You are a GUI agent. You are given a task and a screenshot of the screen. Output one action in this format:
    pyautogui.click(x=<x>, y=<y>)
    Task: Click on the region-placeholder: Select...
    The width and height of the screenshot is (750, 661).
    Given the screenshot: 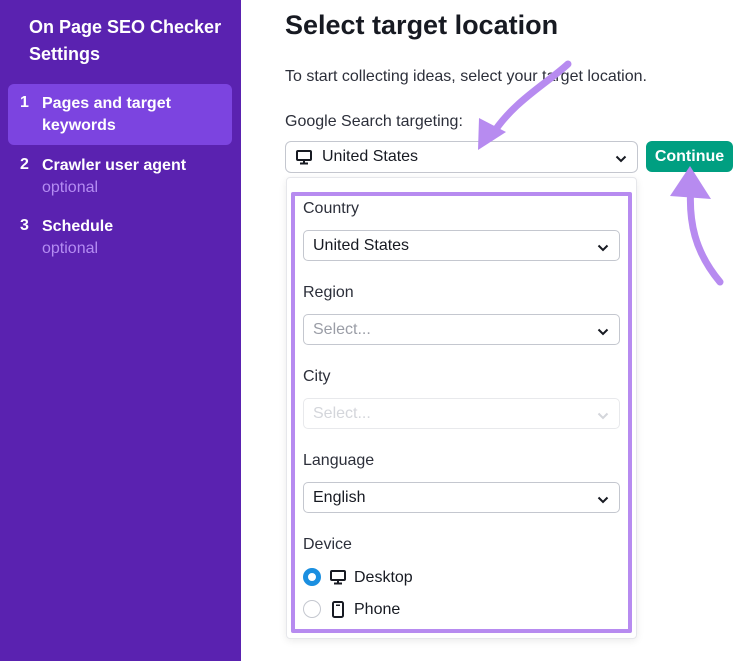 What is the action you would take?
    pyautogui.click(x=342, y=329)
    